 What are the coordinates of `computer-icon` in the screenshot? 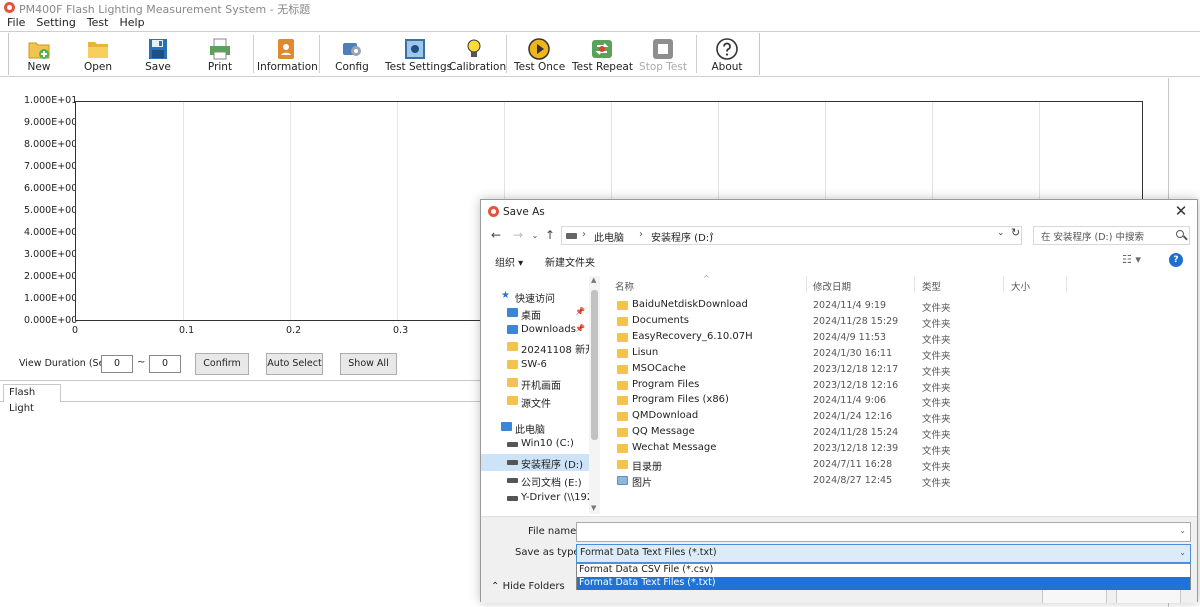 It's located at (506, 426).